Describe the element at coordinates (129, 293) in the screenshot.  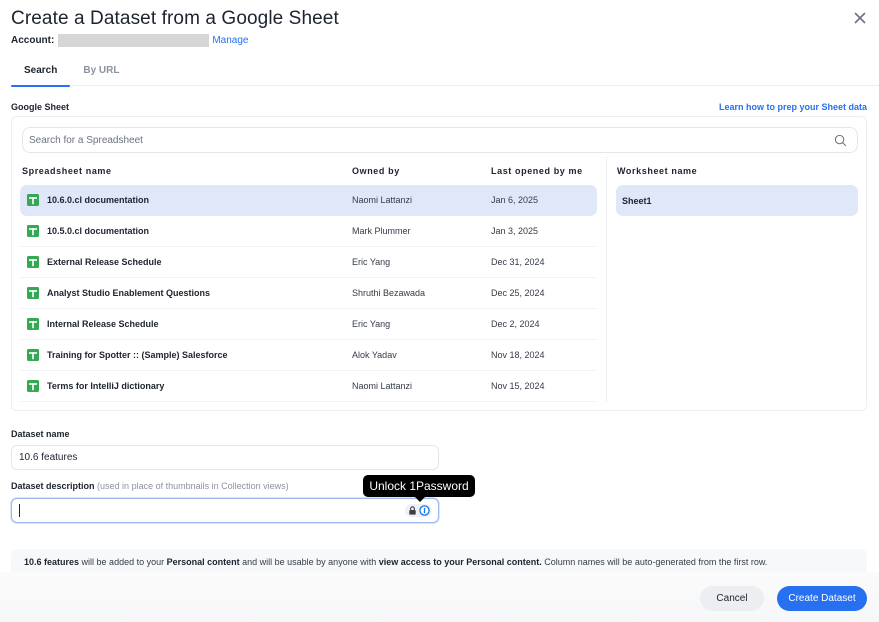
I see `spreadsheet-name: Analyst Studio Enablement Questions` at that location.